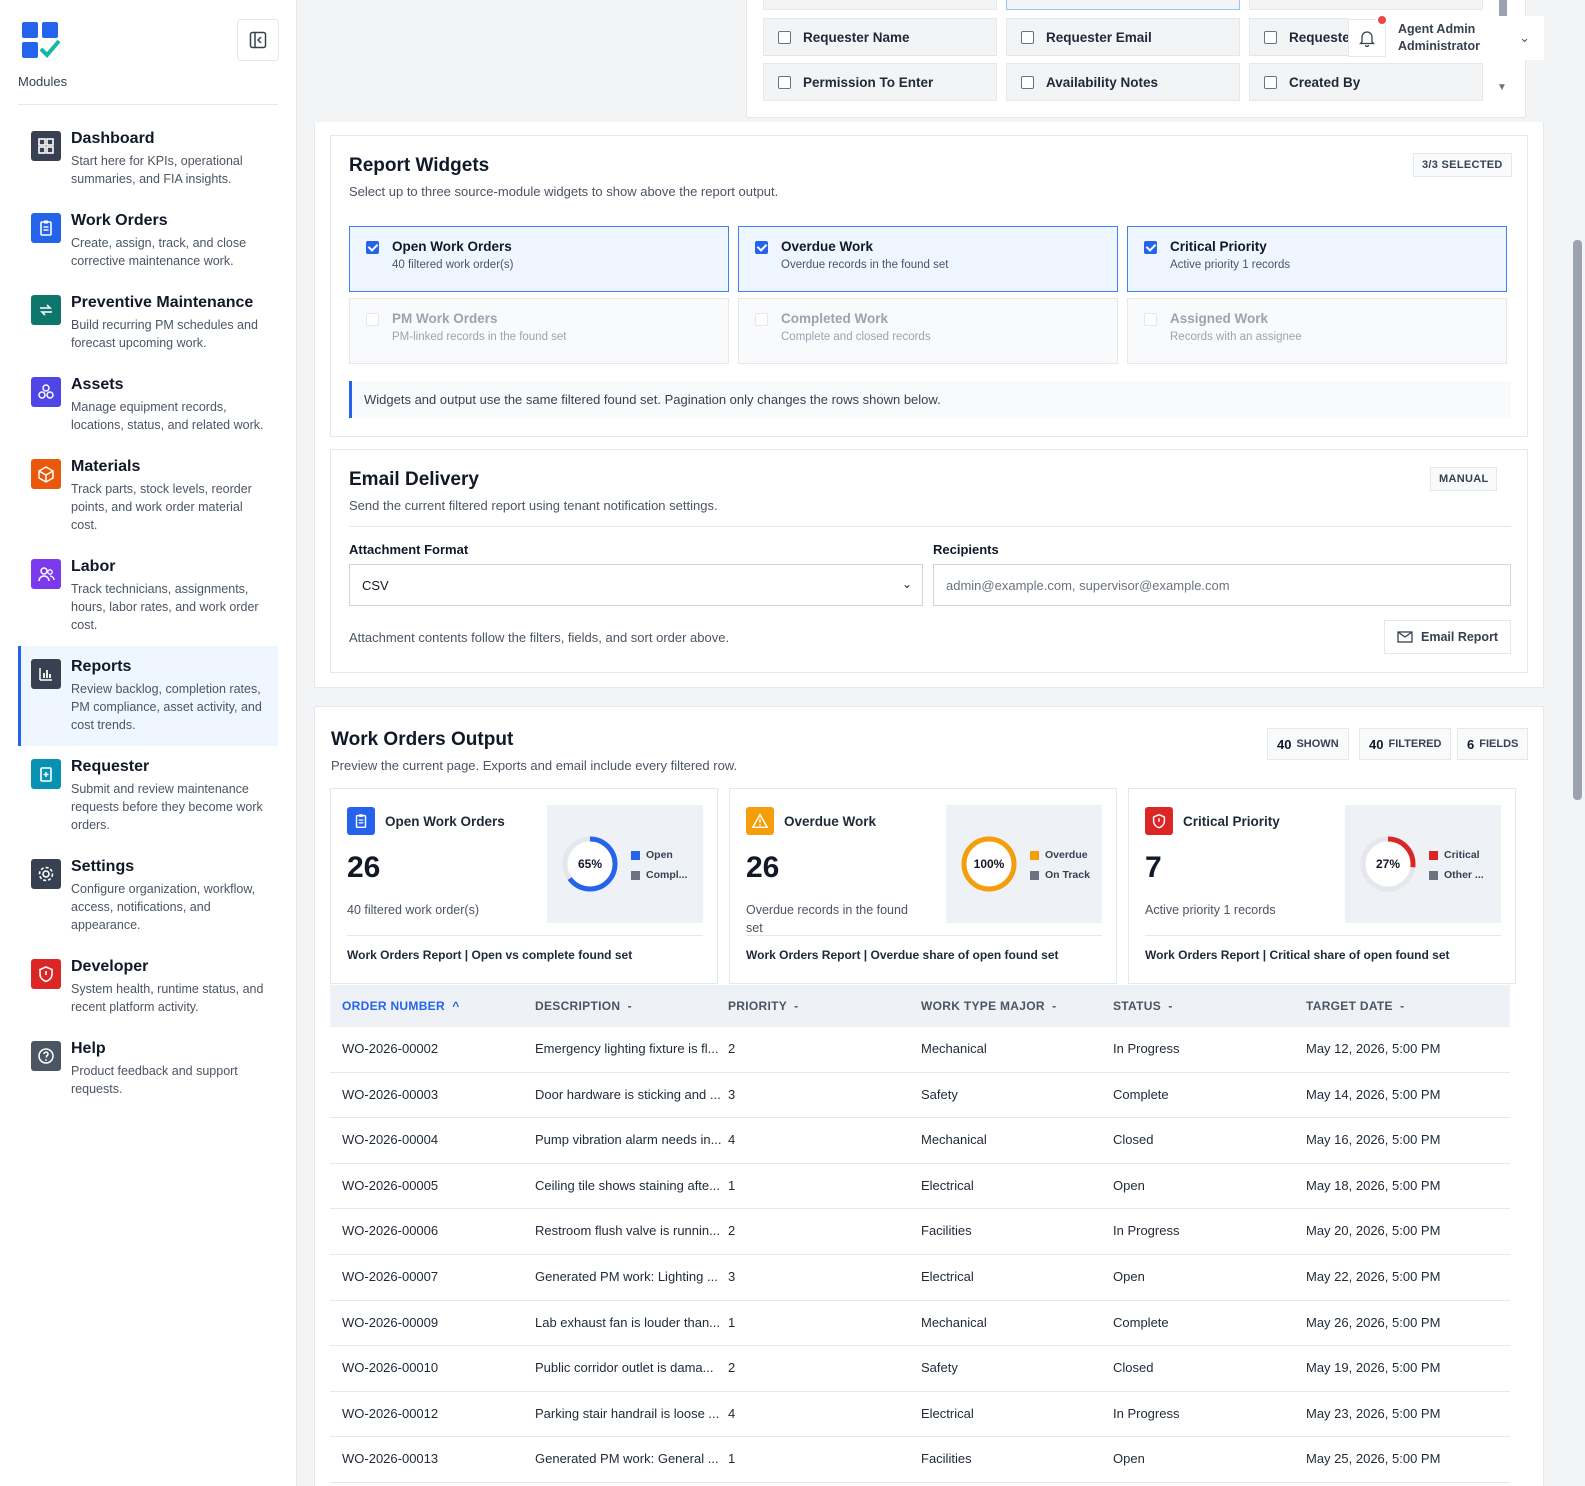 The image size is (1585, 1486). What do you see at coordinates (1439, 38) in the screenshot?
I see `user-menu: Agent Admin Administrator` at bounding box center [1439, 38].